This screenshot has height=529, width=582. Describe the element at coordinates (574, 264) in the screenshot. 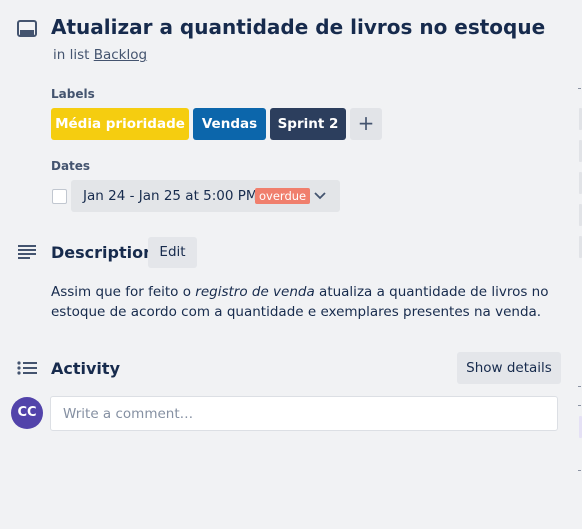

I see `sidebar-edge` at that location.